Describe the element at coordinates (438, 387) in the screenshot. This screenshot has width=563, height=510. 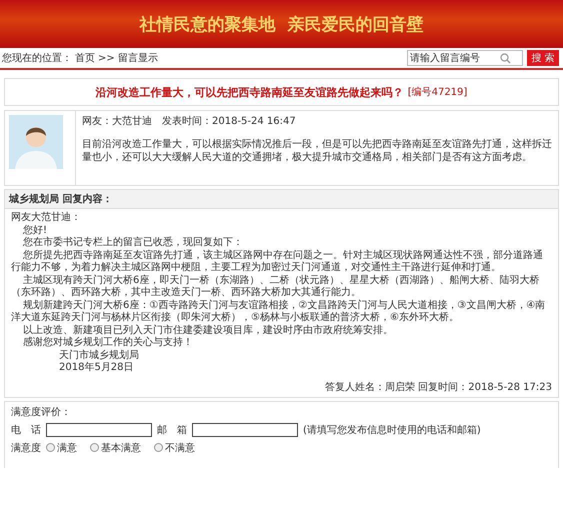
I see `reply-signature: 答复人姓名：周启荣 回复时间：2018-5-28 17:23` at that location.